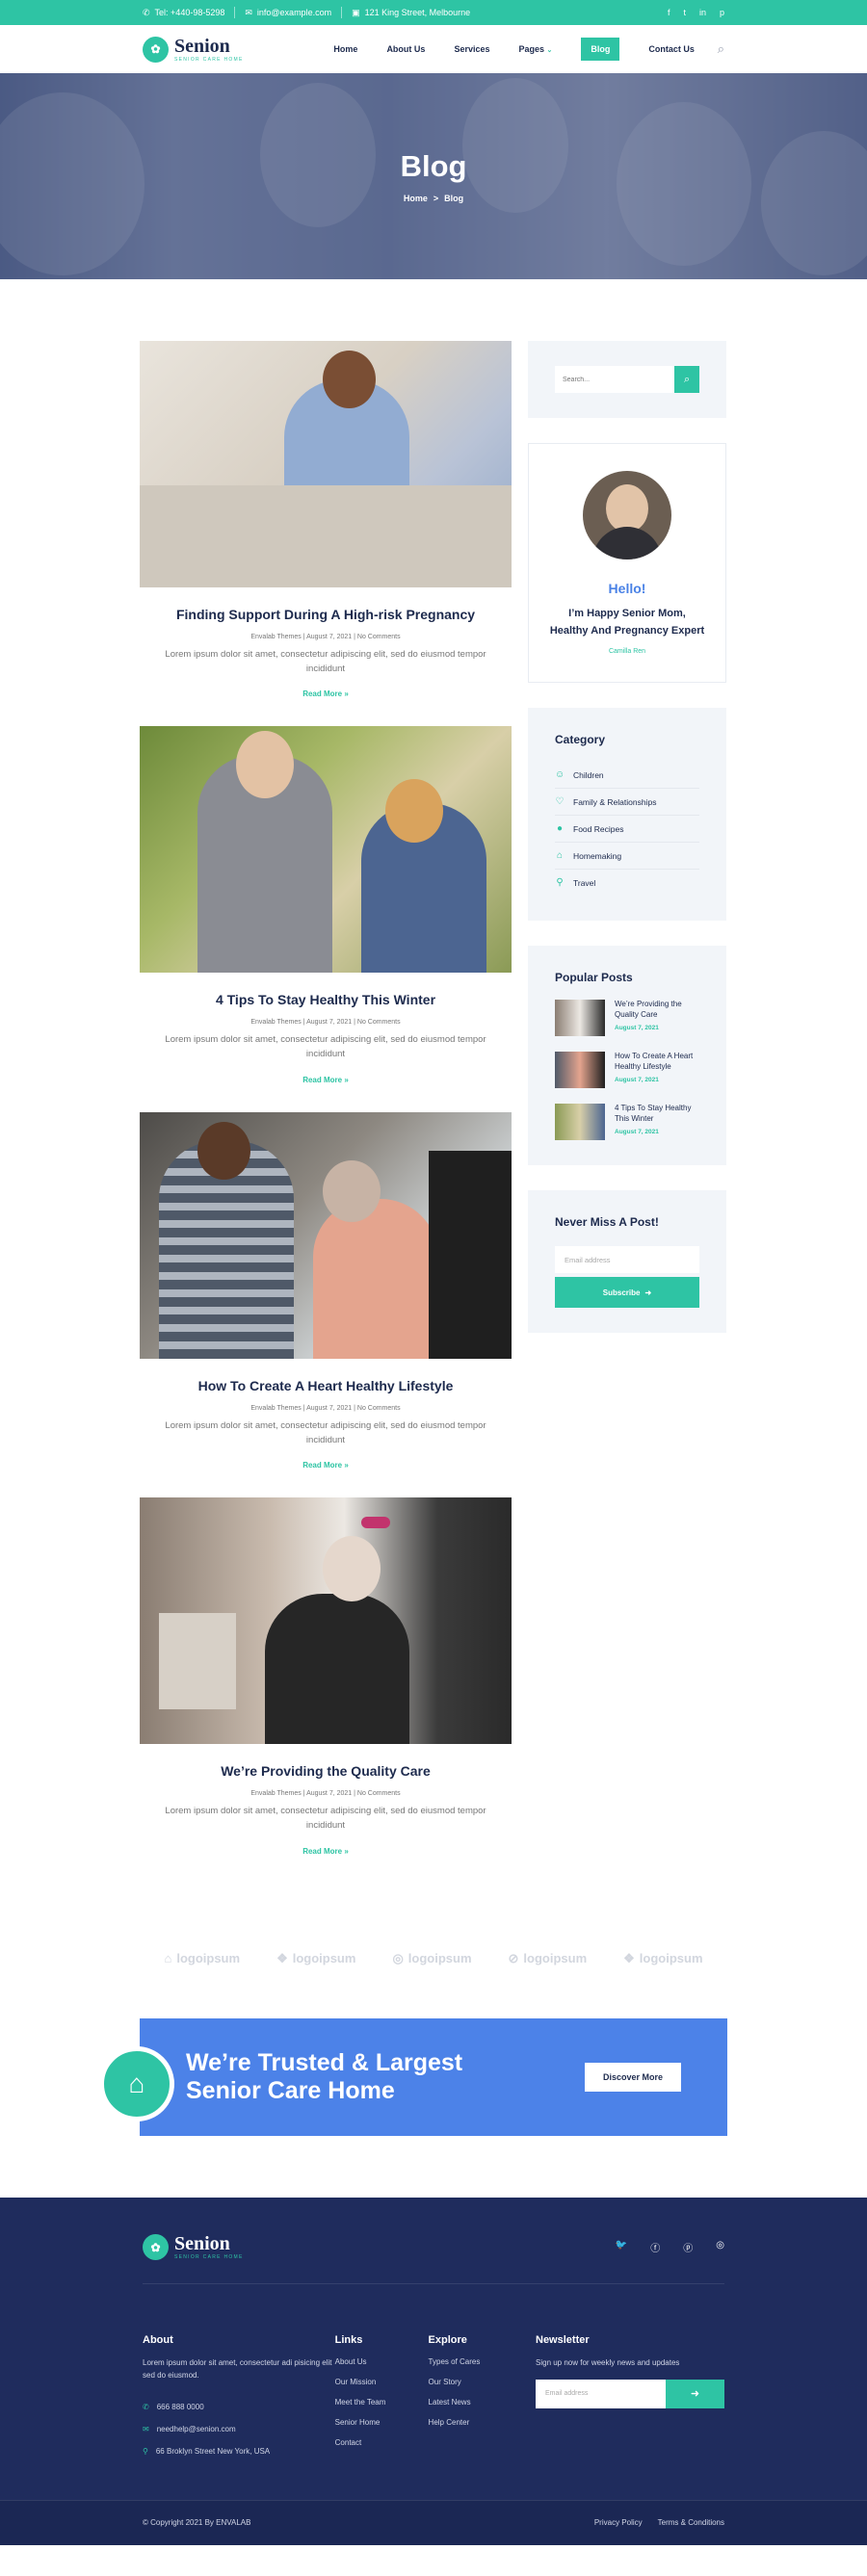 Image resolution: width=867 pixels, height=2576 pixels. What do you see at coordinates (202, 1958) in the screenshot?
I see `partner-logo: ⌂ logoipsum` at bounding box center [202, 1958].